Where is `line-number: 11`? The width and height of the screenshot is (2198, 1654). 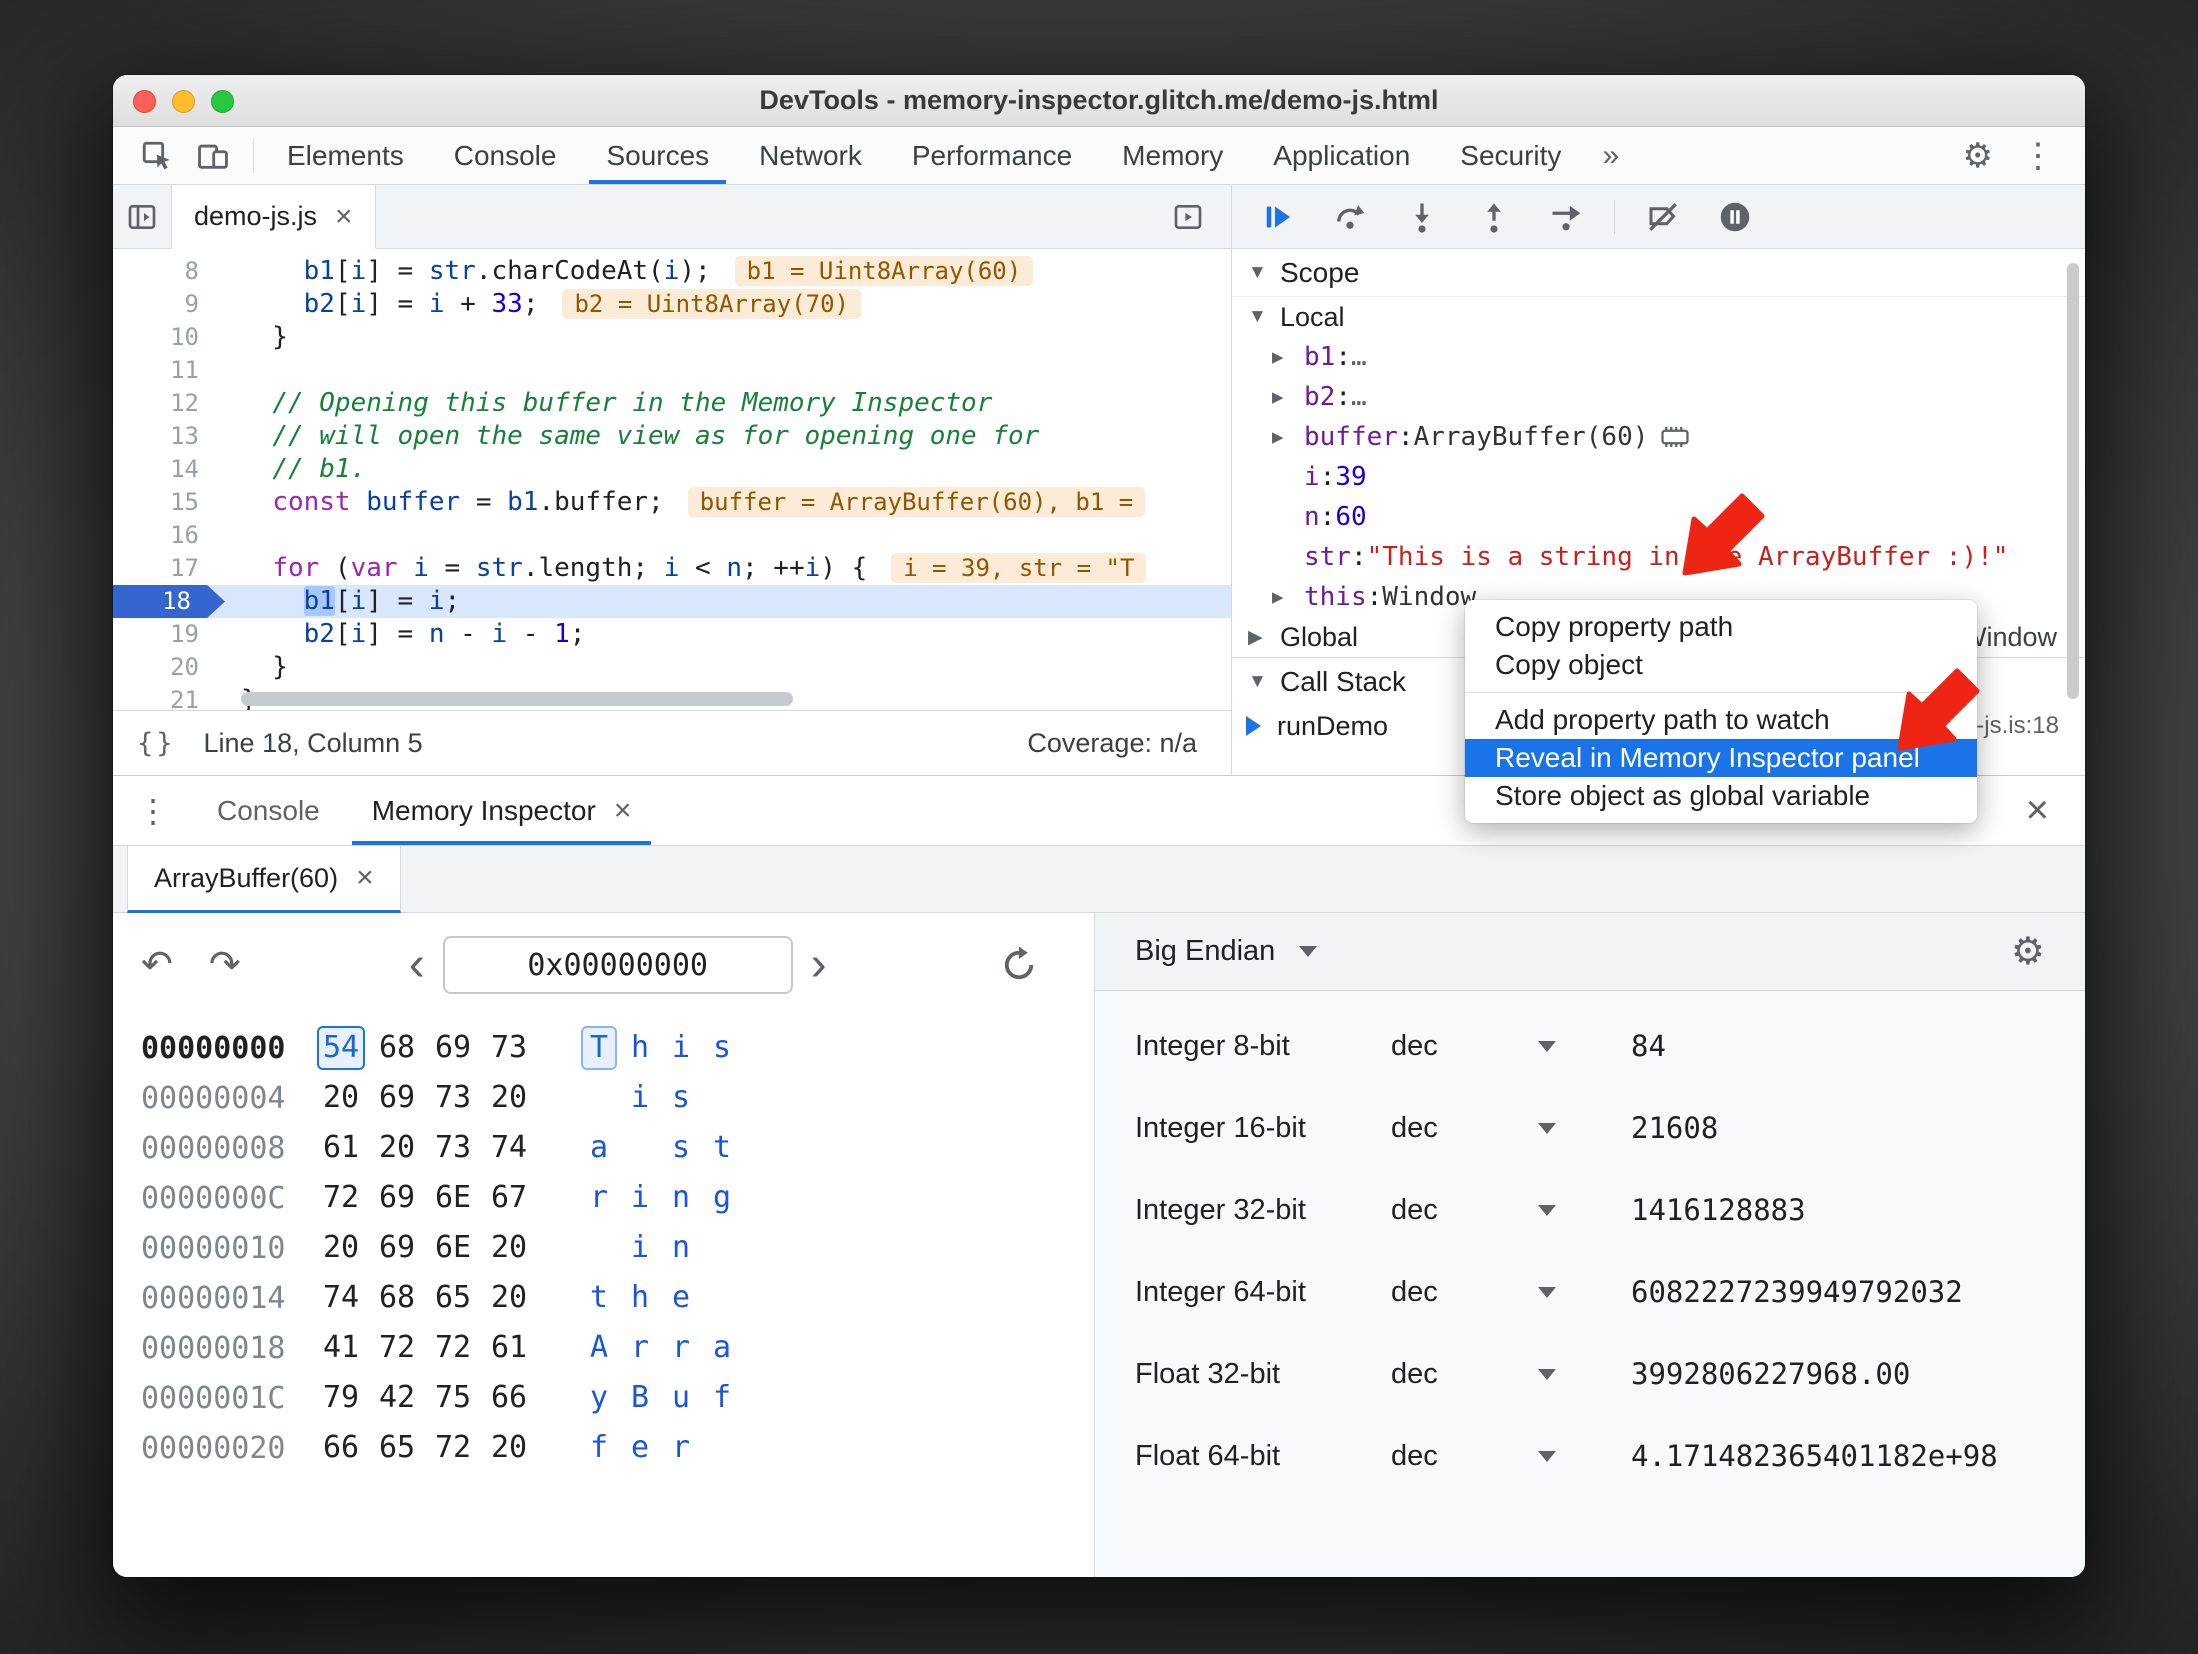 line-number: 11 is located at coordinates (169, 370).